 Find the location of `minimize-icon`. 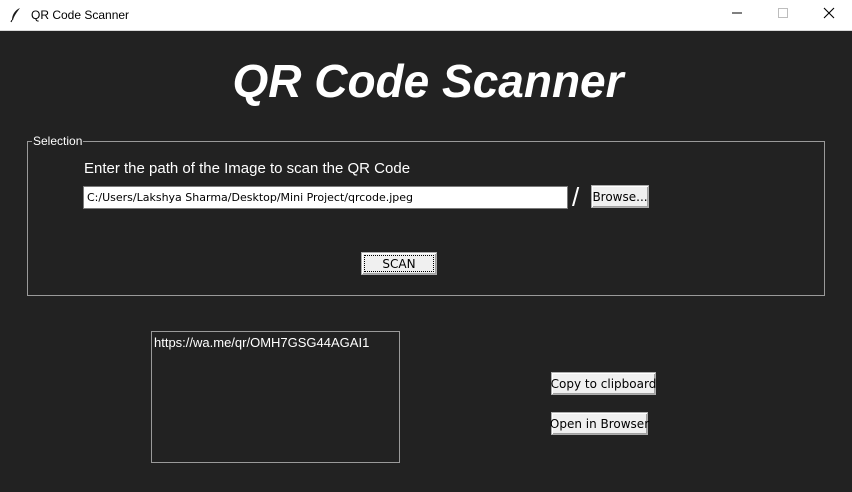

minimize-icon is located at coordinates (737, 15).